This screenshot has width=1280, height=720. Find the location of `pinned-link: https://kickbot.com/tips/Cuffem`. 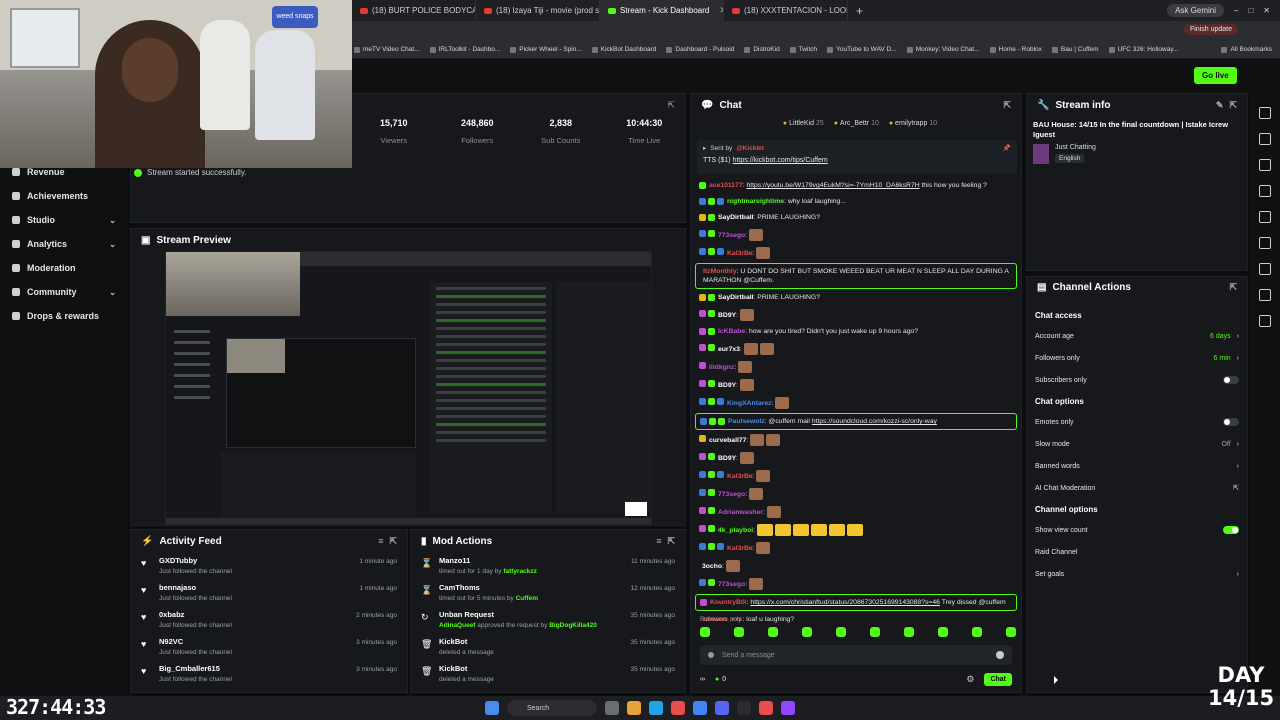

pinned-link: https://kickbot.com/tips/Cuffem is located at coordinates (780, 160).